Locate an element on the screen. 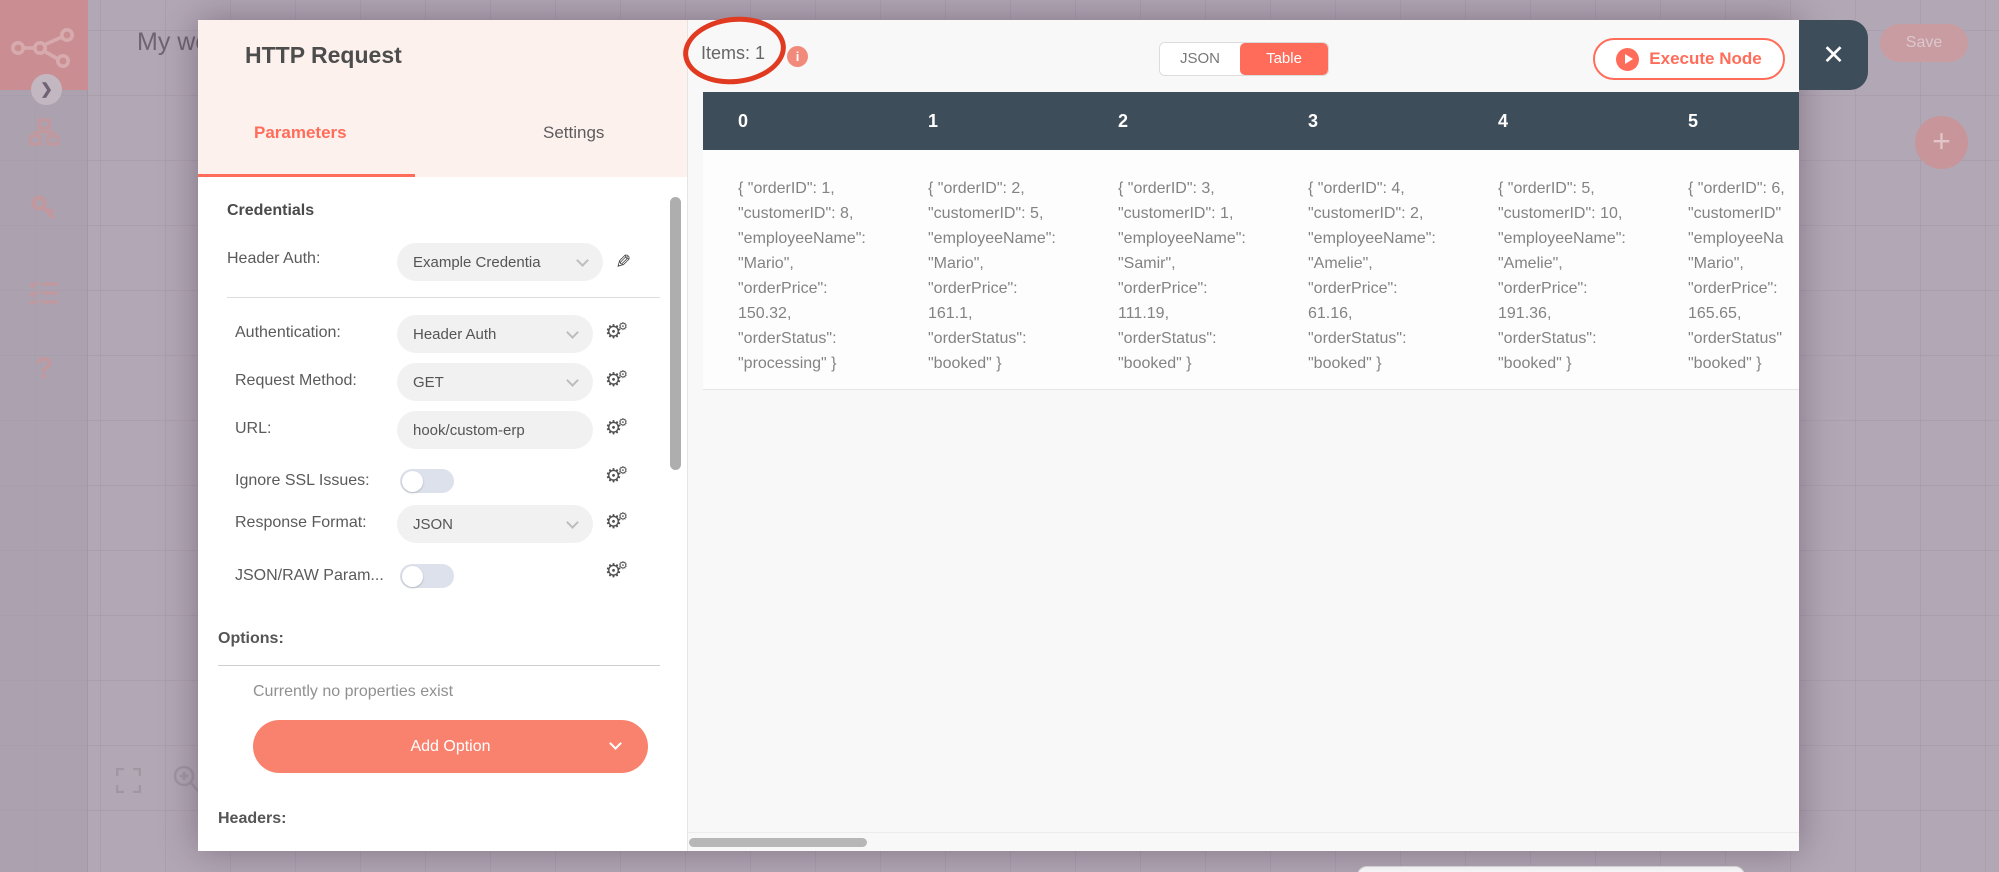 The height and width of the screenshot is (872, 1999). bottom-popup-edge is located at coordinates (1551, 869).